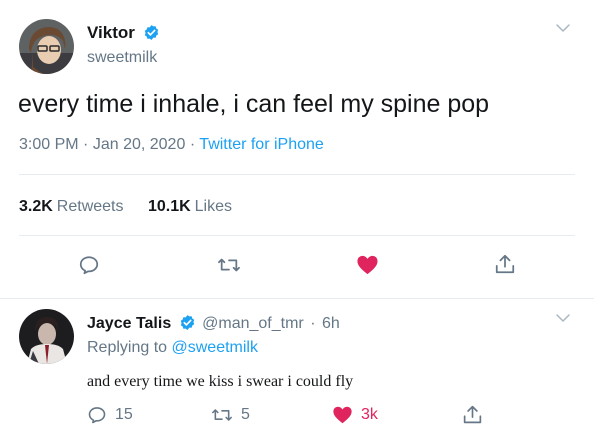 Image resolution: width=594 pixels, height=441 pixels. I want to click on reply-share-button, so click(472, 414).